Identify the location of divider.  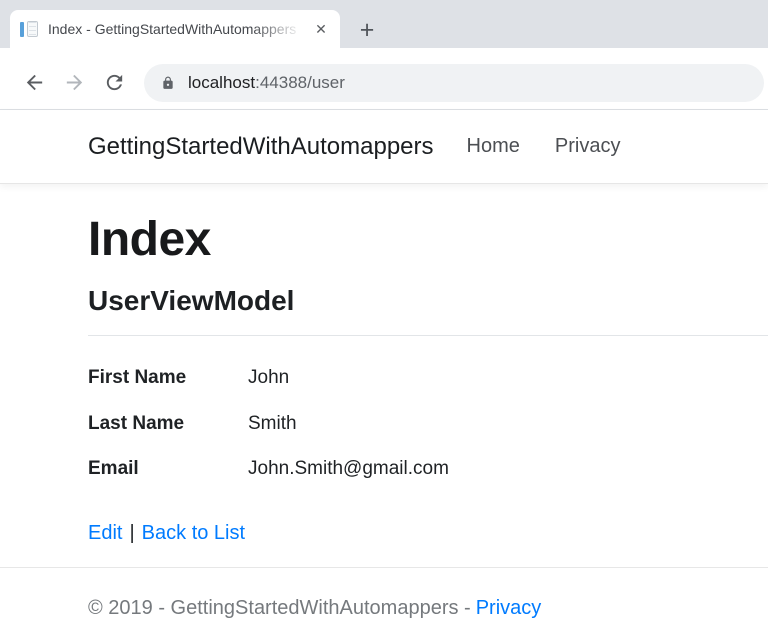
(428, 335).